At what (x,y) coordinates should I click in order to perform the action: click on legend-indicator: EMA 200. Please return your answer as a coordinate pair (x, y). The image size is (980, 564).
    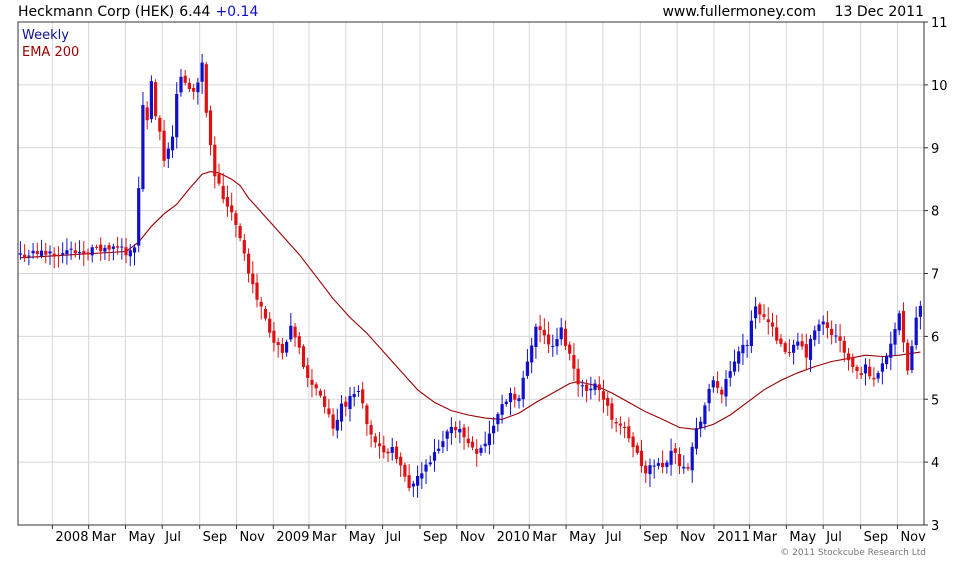
    Looking at the image, I should click on (50, 52).